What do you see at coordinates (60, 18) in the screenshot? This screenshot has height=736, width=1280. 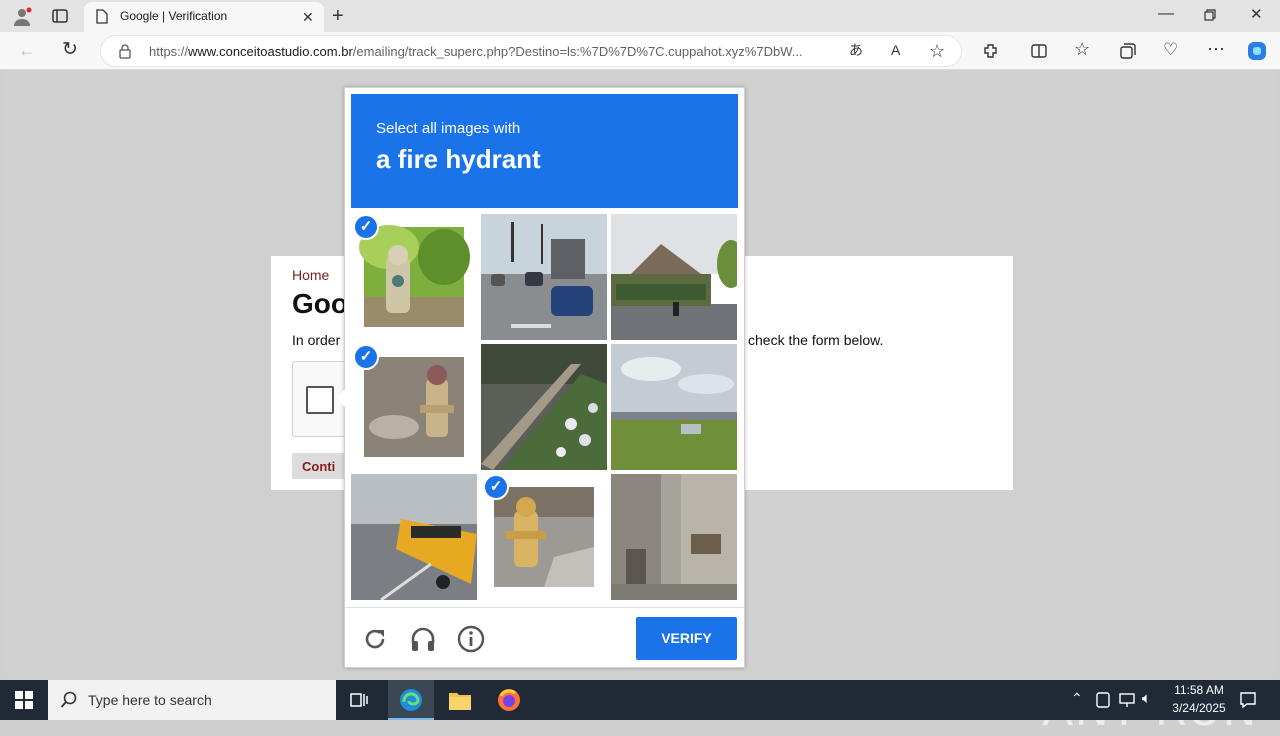 I see `tab-actions-icon` at bounding box center [60, 18].